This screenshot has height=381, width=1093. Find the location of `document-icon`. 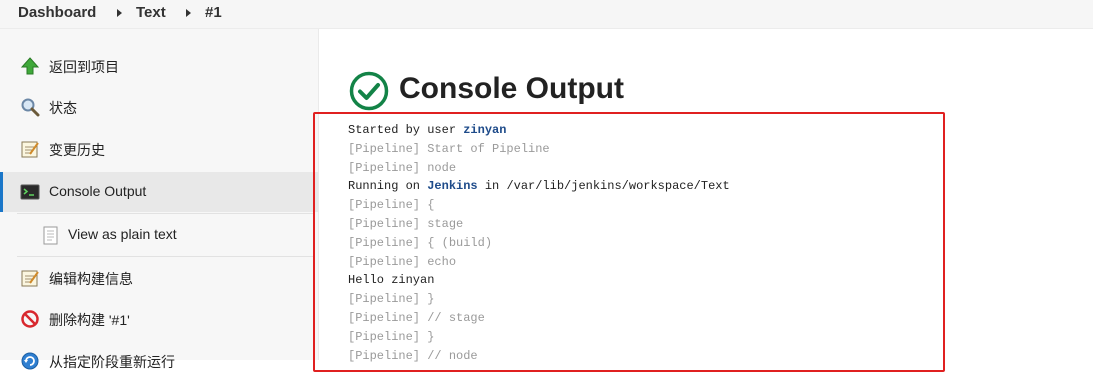

document-icon is located at coordinates (50, 235).